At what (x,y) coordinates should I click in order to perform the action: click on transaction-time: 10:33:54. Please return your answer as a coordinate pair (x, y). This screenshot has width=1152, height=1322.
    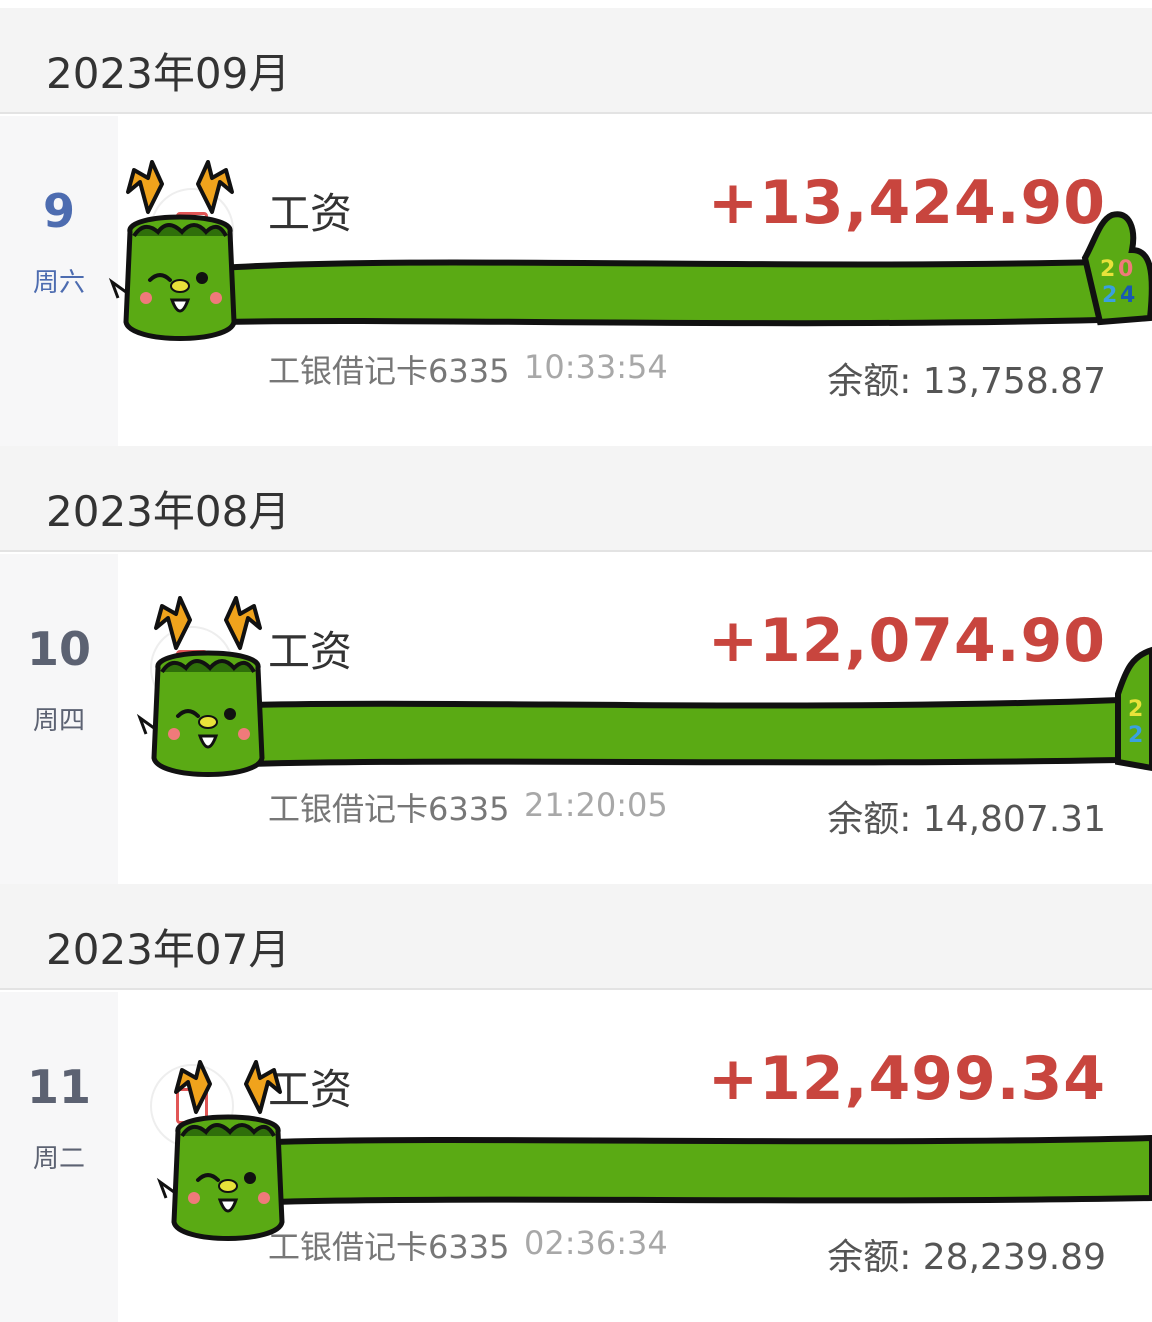
    Looking at the image, I should click on (596, 367).